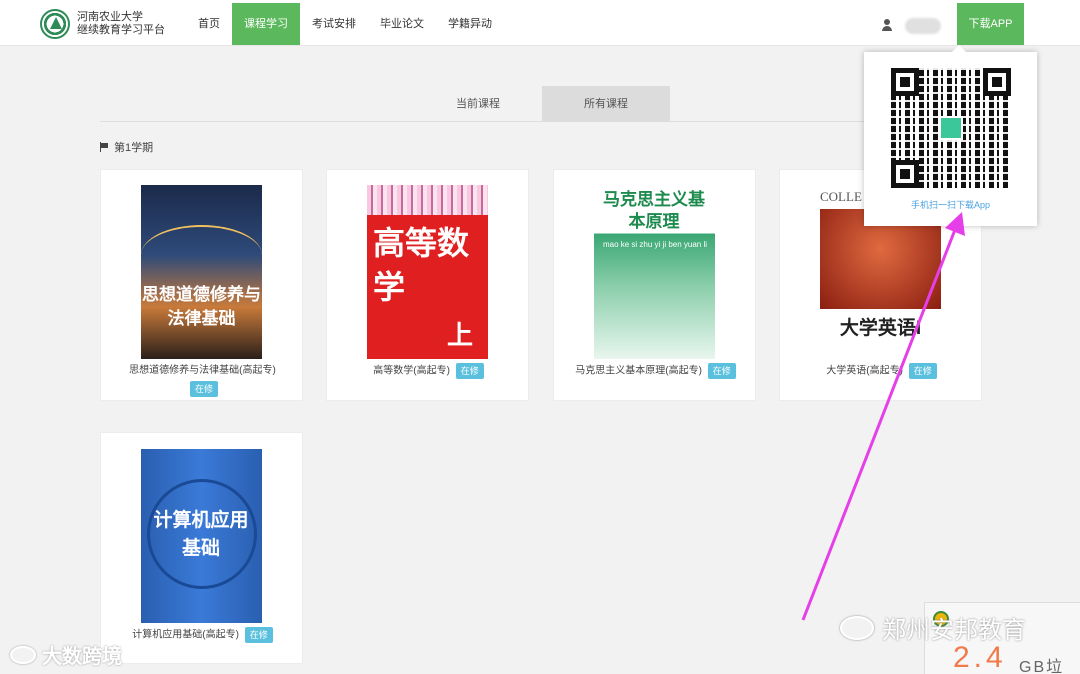  I want to click on course-cover-image: 思想道德修养与法律基础, so click(201, 272).